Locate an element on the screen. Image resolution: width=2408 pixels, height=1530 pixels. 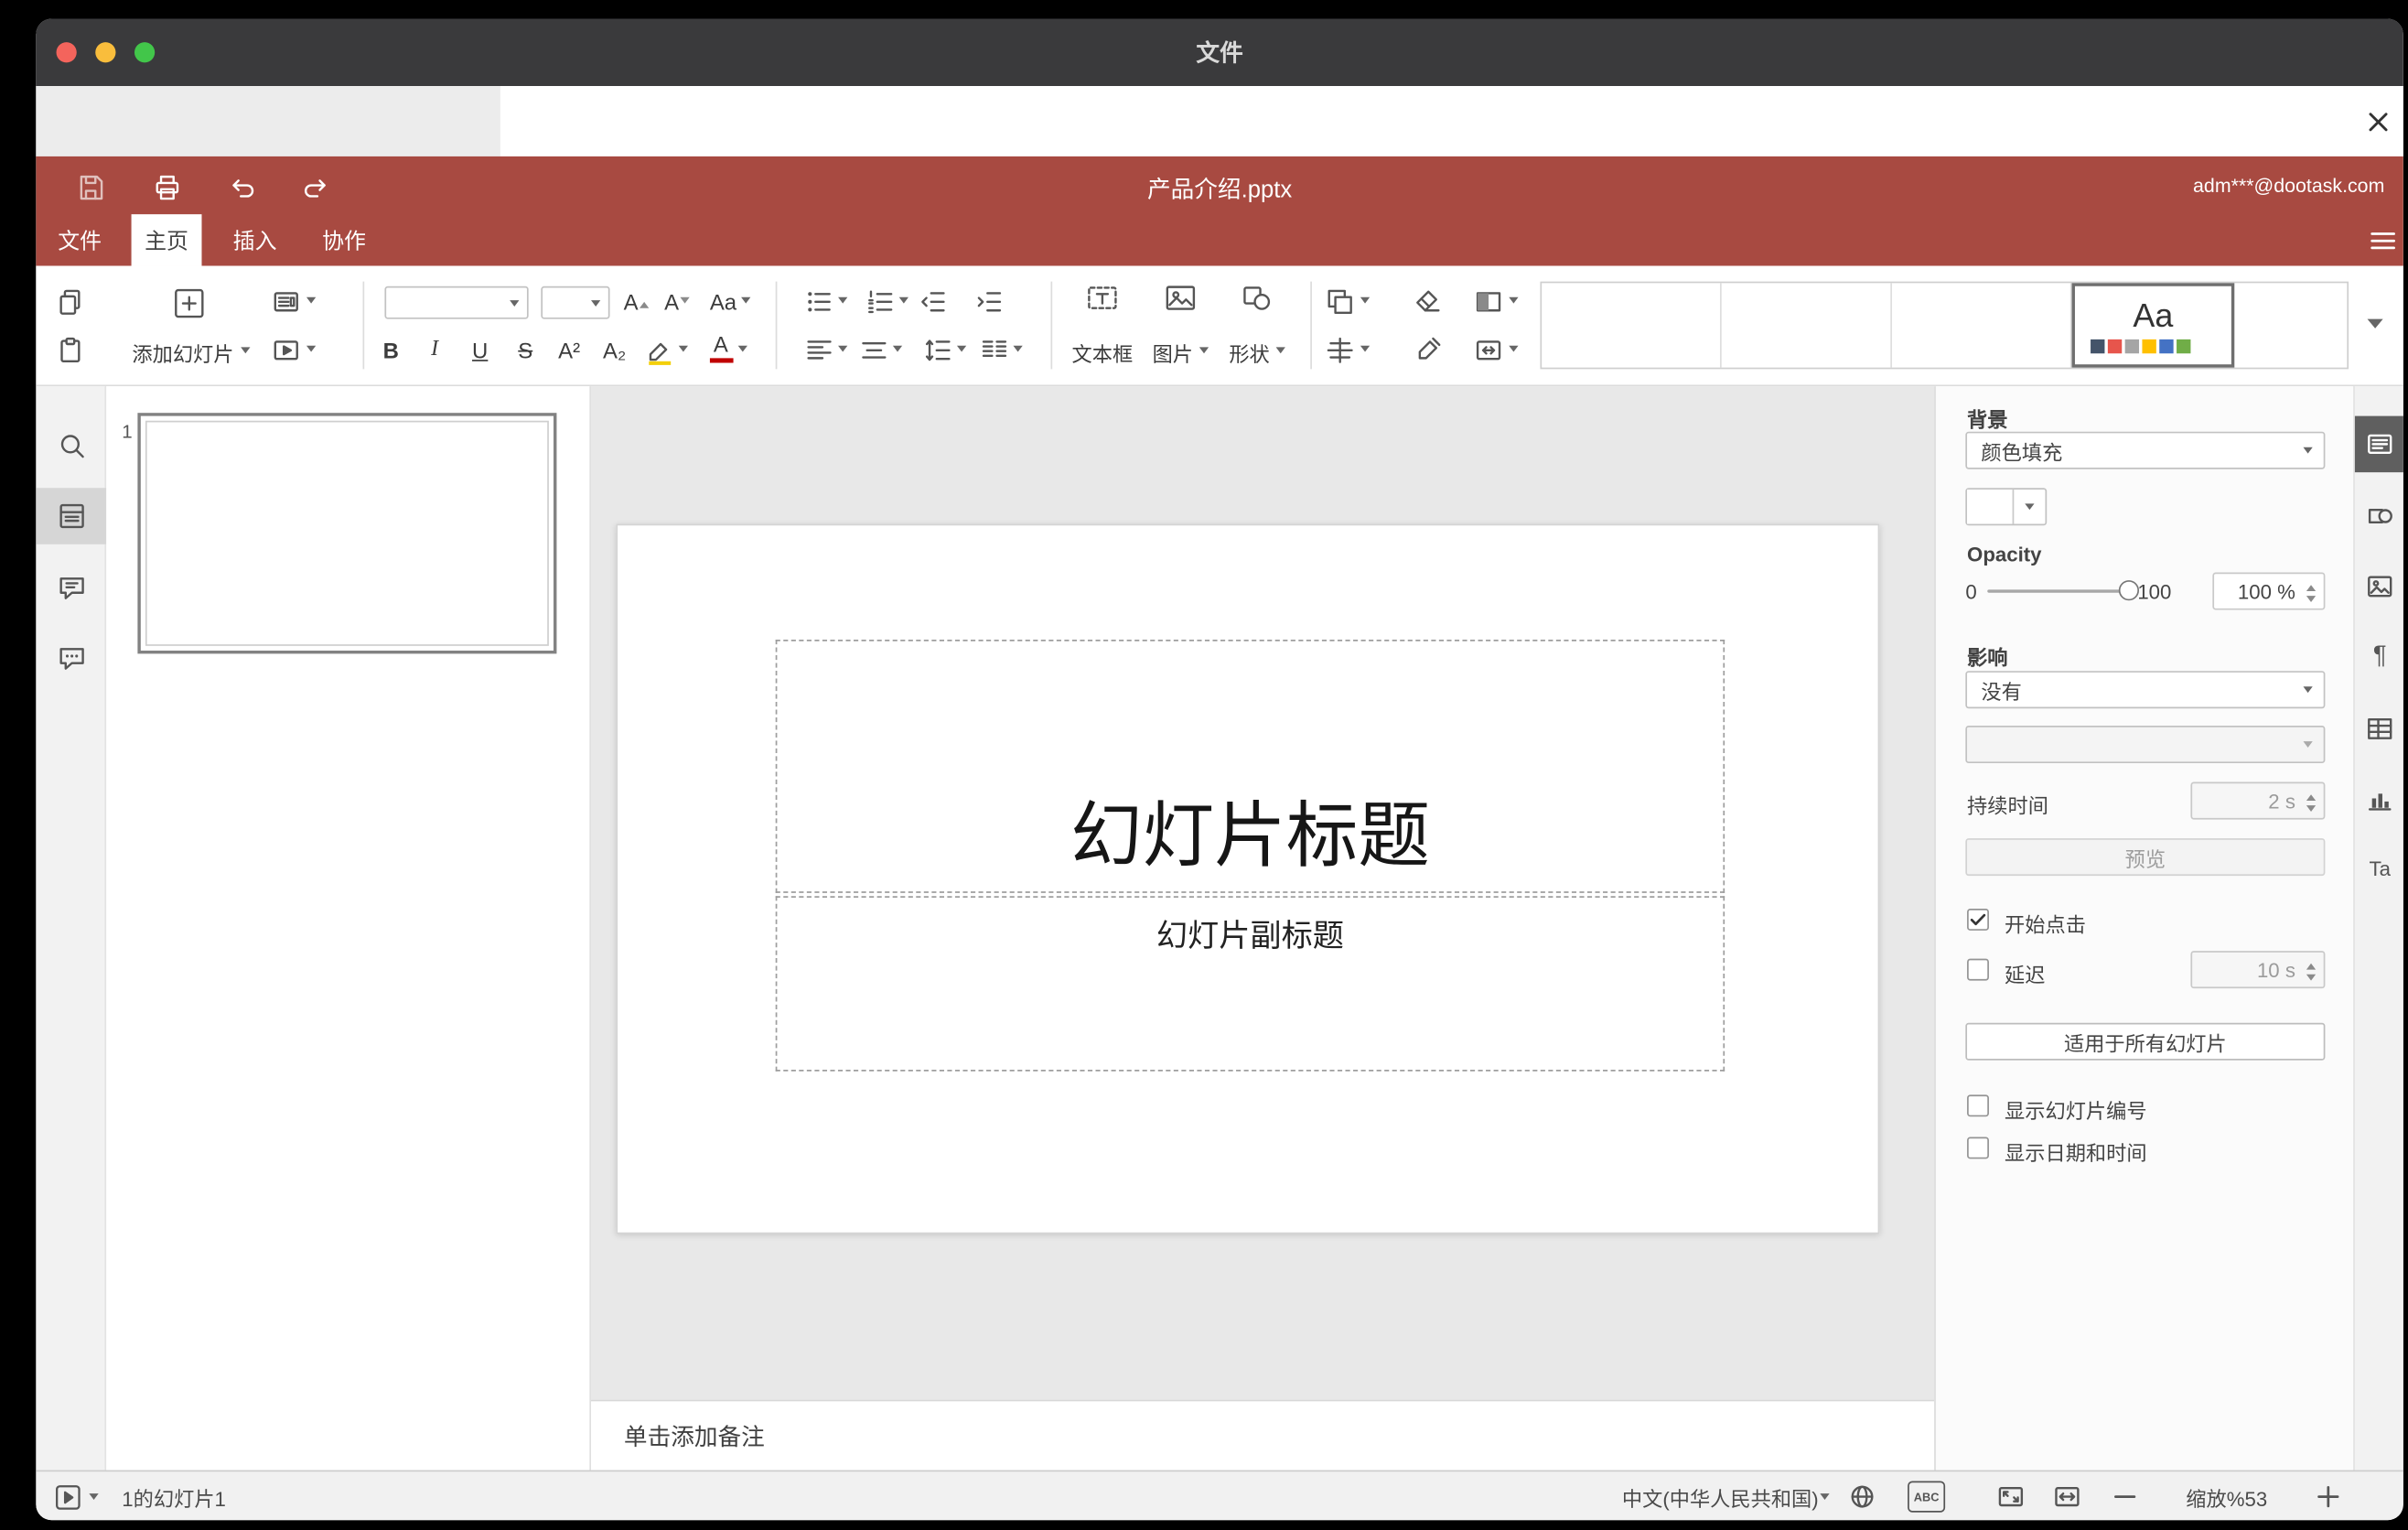
opacity-slider-thumb is located at coordinates (2129, 590).